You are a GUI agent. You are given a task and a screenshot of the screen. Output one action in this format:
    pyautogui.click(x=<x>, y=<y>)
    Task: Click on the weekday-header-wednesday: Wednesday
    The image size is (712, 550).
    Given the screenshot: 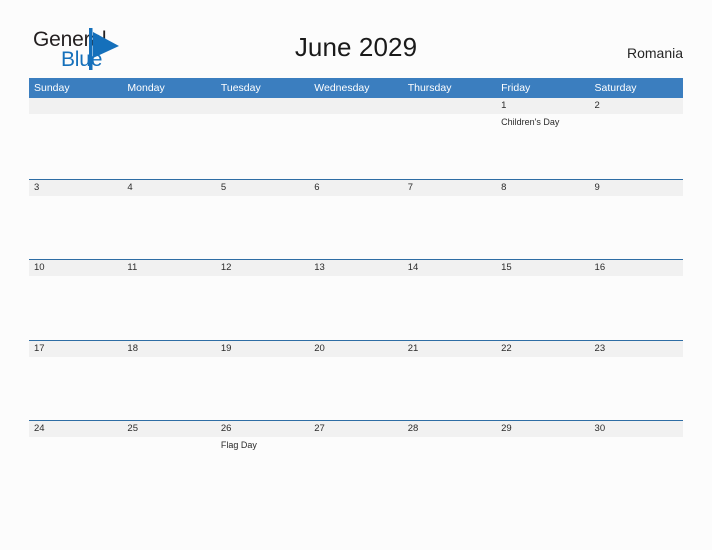 What is the action you would take?
    pyautogui.click(x=342, y=88)
    